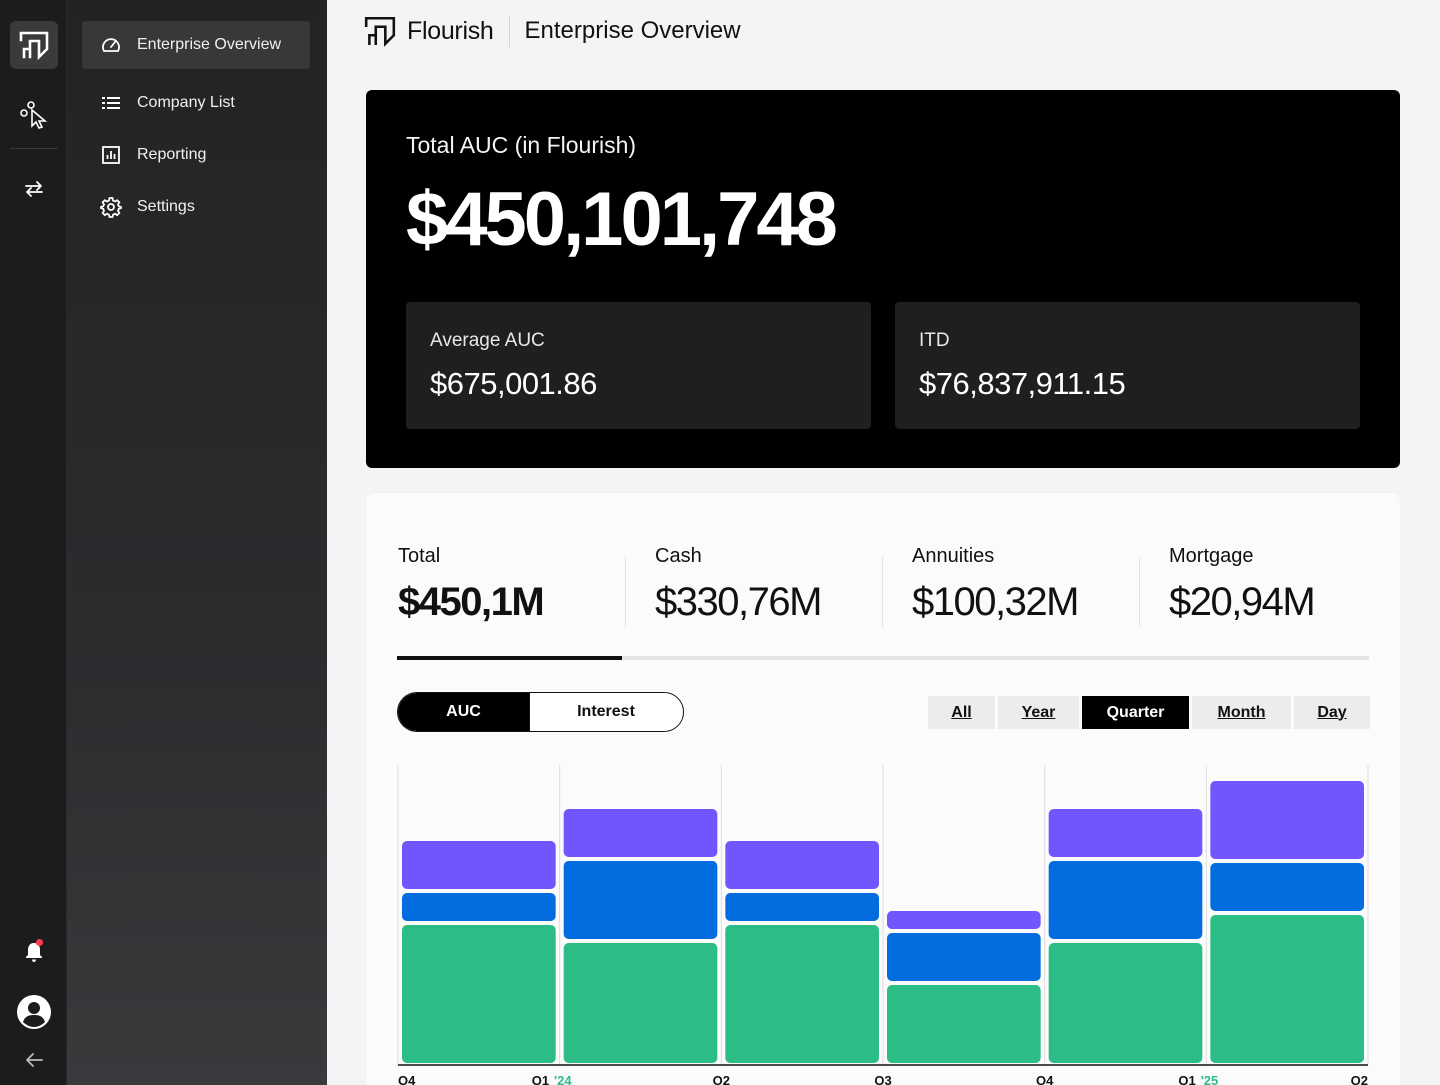  I want to click on itd-label: ITD, so click(934, 340).